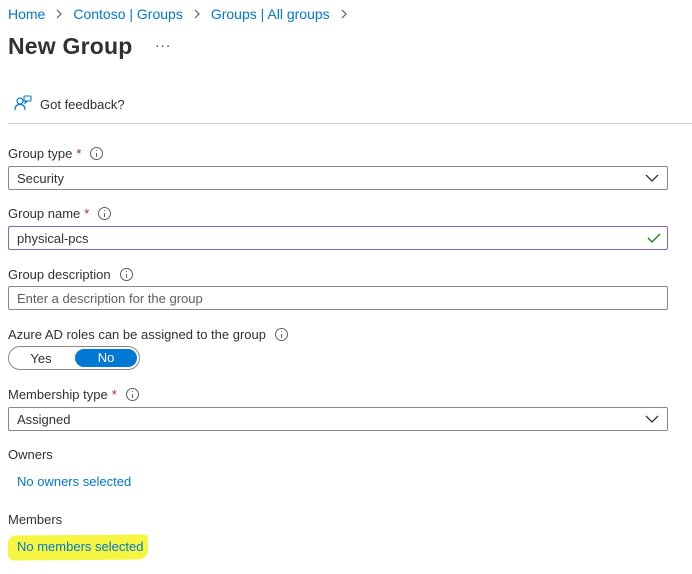 The image size is (692, 574). Describe the element at coordinates (41, 358) in the screenshot. I see `toggle-yes-option: Yes` at that location.